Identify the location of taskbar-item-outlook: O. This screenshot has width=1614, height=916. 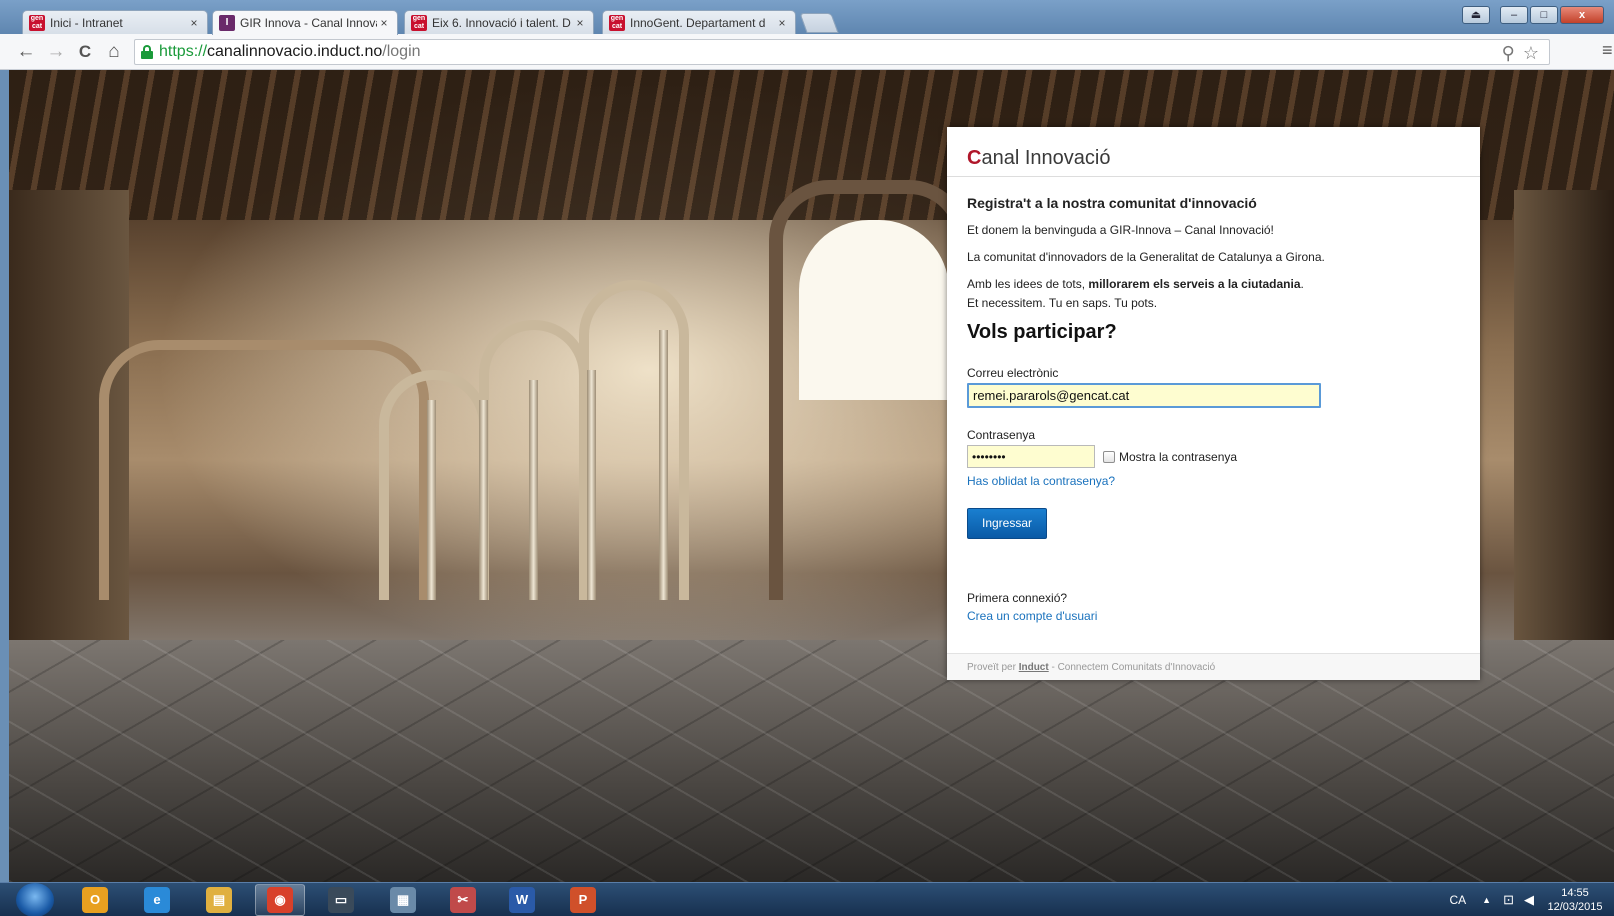
(95, 900).